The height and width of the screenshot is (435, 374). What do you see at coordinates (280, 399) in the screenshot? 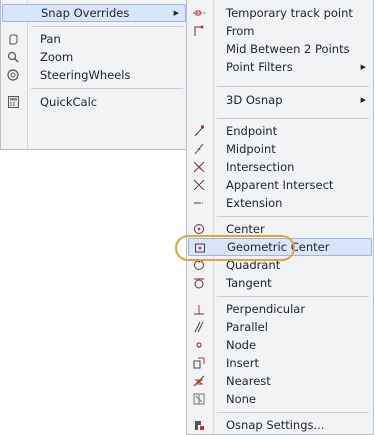
I see `menu-item-none: None` at bounding box center [280, 399].